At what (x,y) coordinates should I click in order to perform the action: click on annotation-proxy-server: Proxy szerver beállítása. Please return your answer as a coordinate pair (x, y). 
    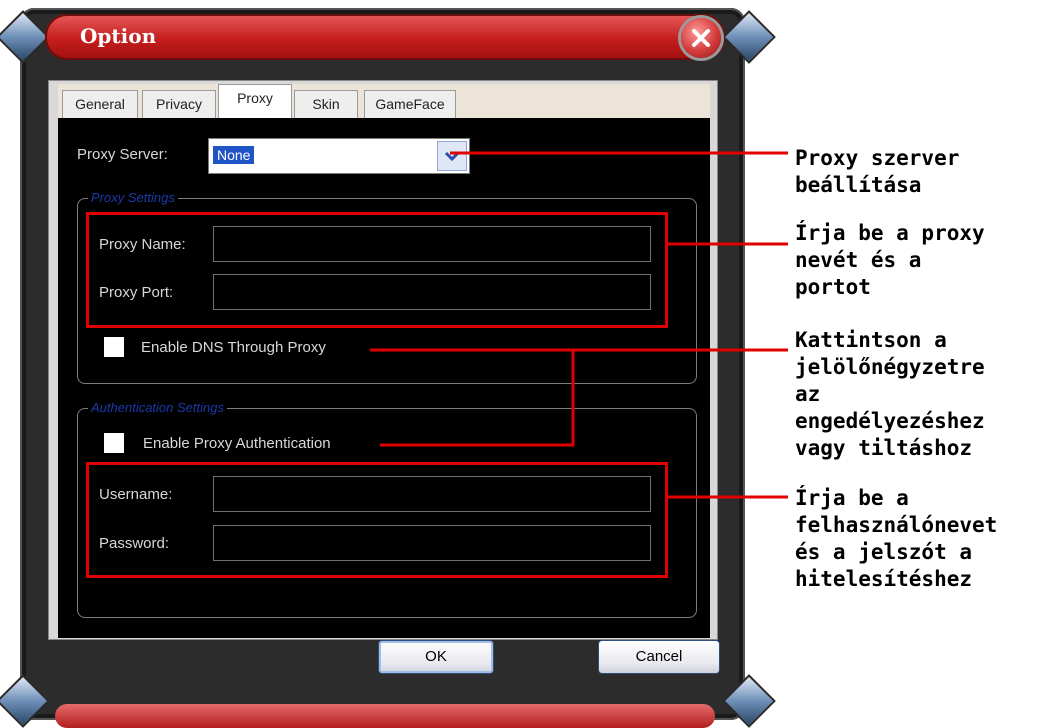
    Looking at the image, I should click on (877, 171).